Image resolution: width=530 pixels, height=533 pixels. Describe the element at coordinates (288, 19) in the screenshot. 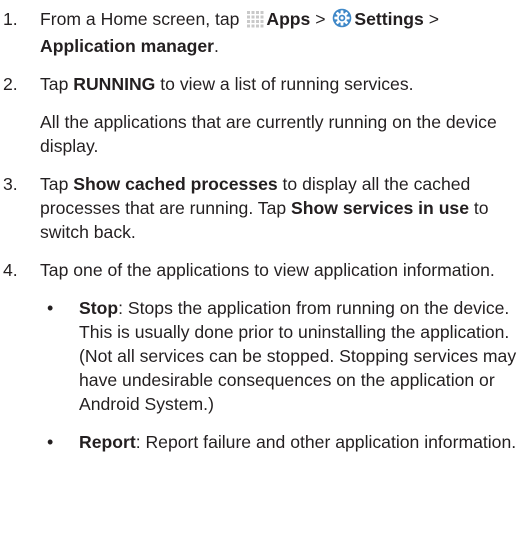

I see `apps-label: Apps` at that location.